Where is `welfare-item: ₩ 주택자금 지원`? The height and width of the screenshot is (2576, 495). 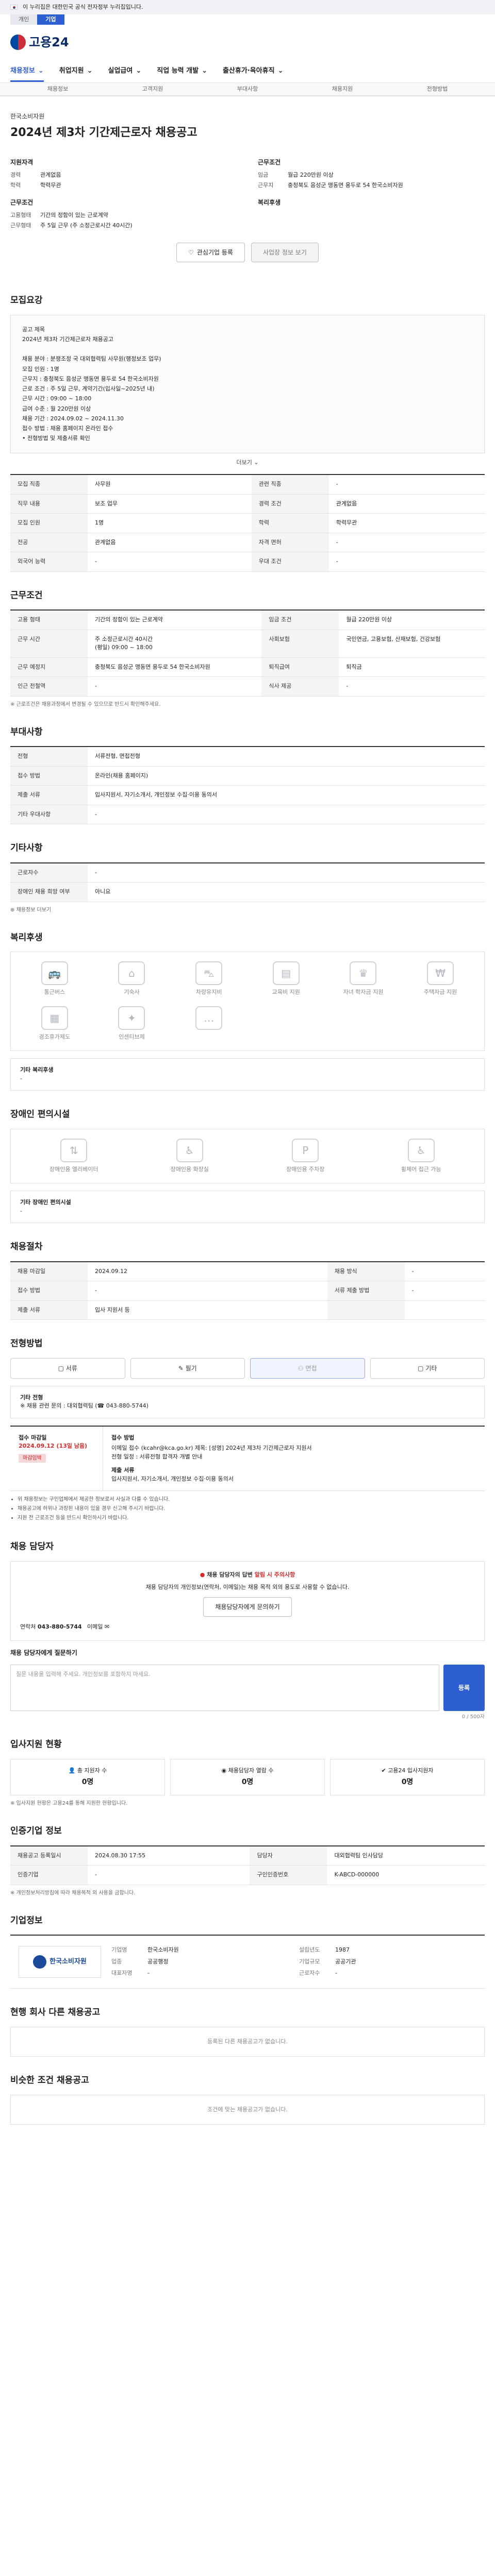 welfare-item: ₩ 주택자금 지원 is located at coordinates (441, 979).